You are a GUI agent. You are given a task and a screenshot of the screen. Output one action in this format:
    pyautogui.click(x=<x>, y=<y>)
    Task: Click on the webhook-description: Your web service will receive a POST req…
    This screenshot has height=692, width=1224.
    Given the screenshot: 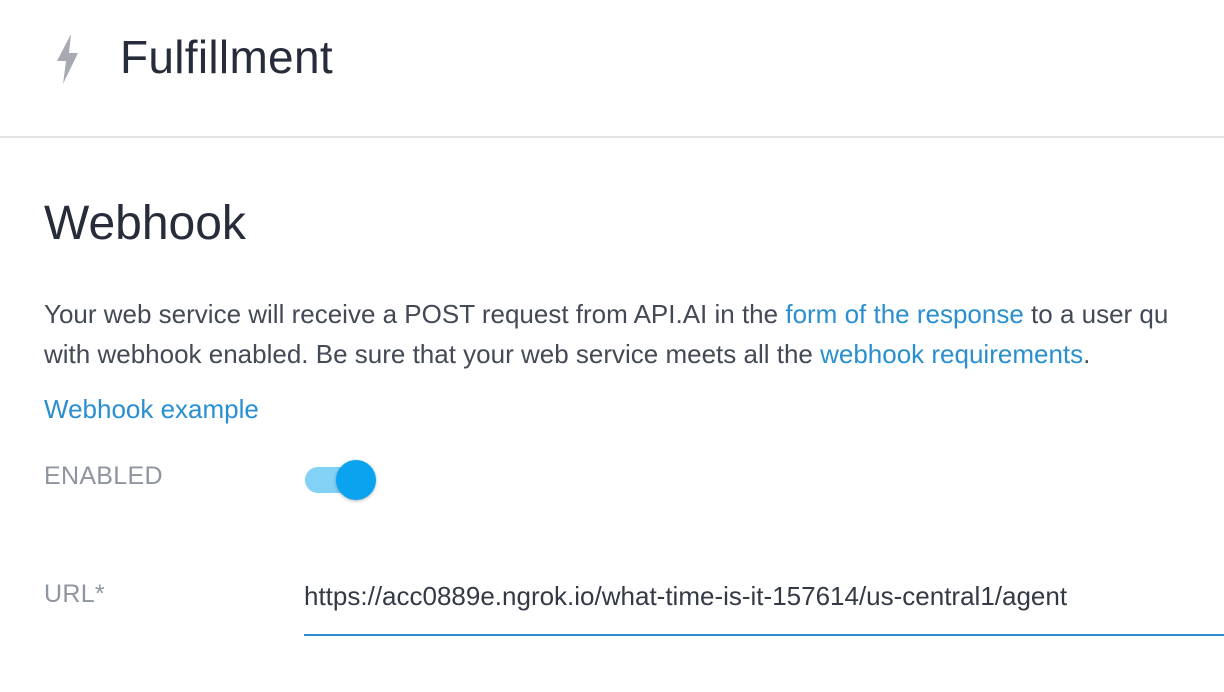 What is the action you would take?
    pyautogui.click(x=634, y=334)
    